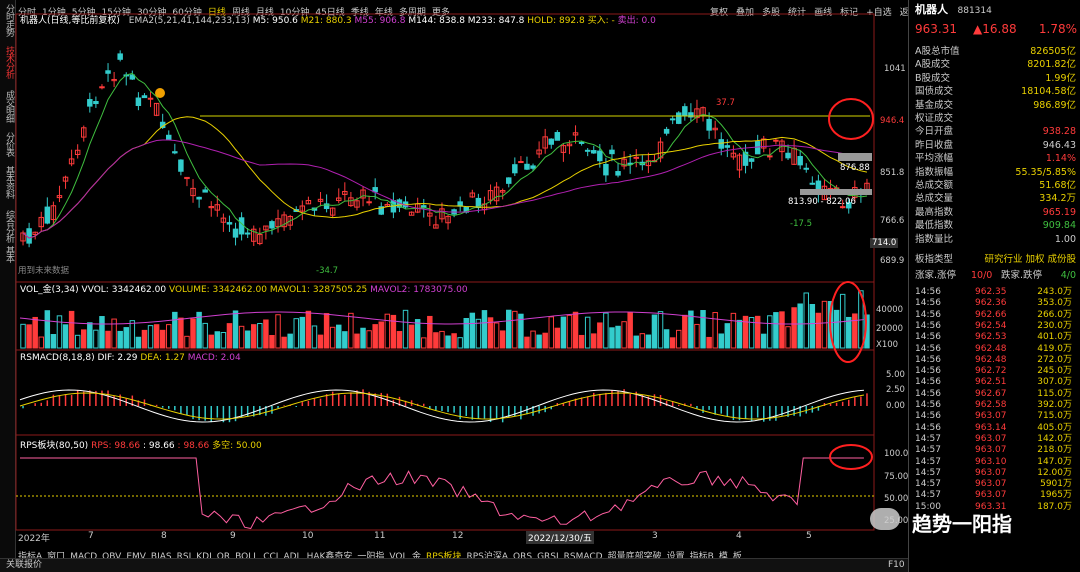 The image size is (1080, 572). I want to click on stat-value: 18104.58亿, so click(1048, 92).